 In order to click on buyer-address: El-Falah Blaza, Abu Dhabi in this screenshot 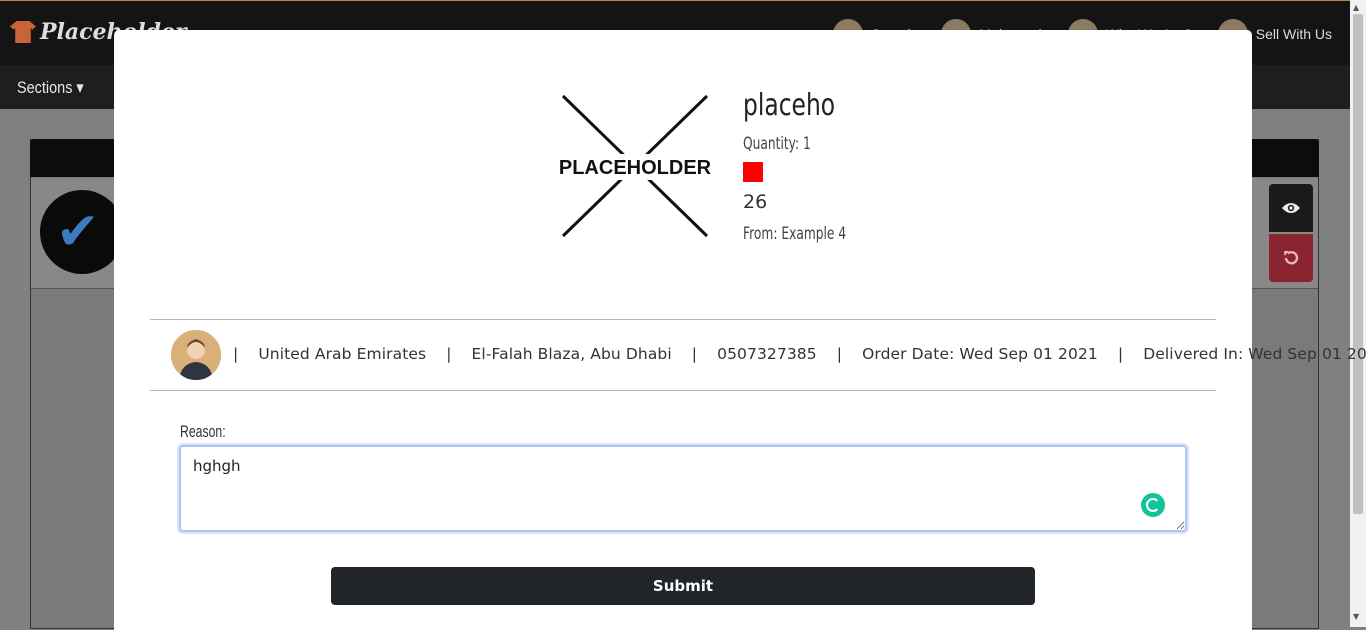, I will do `click(571, 354)`.